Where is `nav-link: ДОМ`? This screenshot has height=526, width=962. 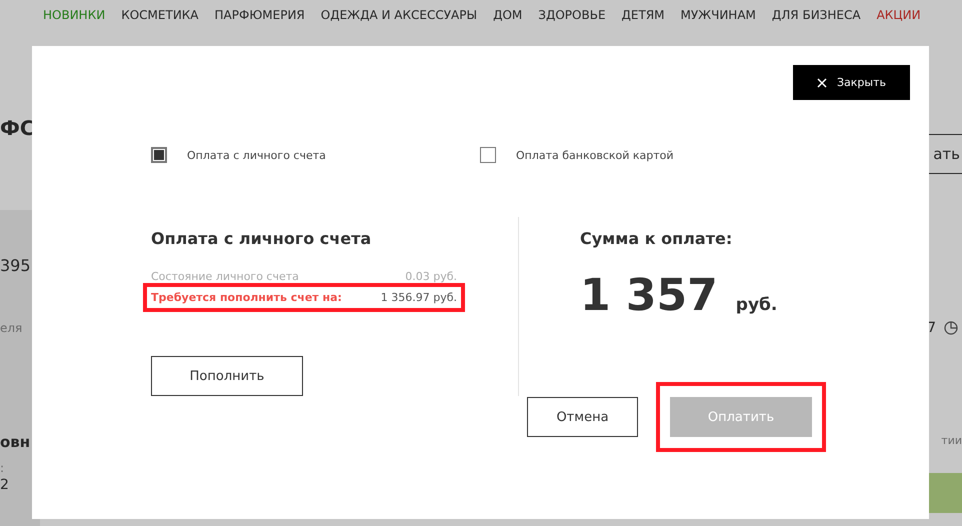 nav-link: ДОМ is located at coordinates (507, 19).